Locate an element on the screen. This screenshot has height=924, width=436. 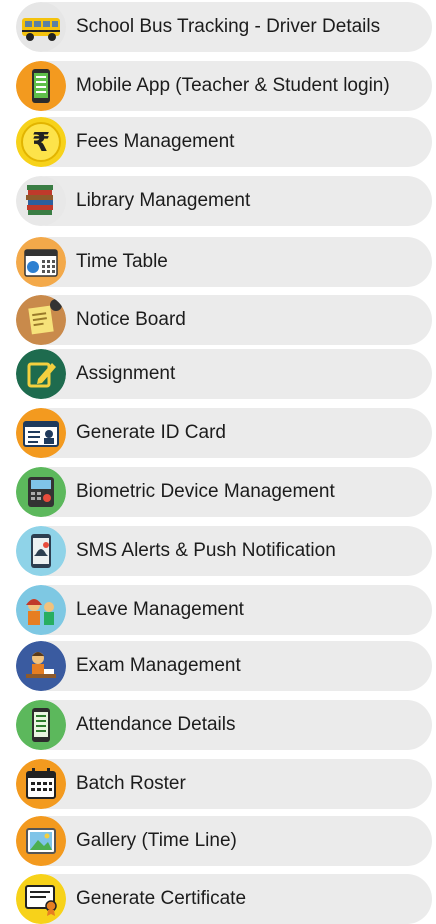
feature-label: SMS Alerts & Push Notification is located at coordinates (206, 550).